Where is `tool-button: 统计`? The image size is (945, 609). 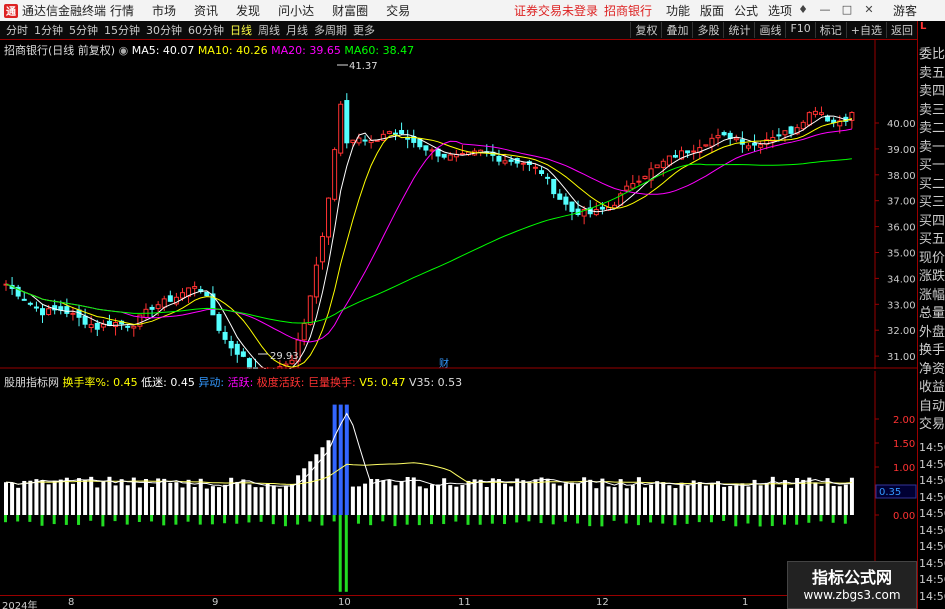
tool-button: 统计 is located at coordinates (738, 30).